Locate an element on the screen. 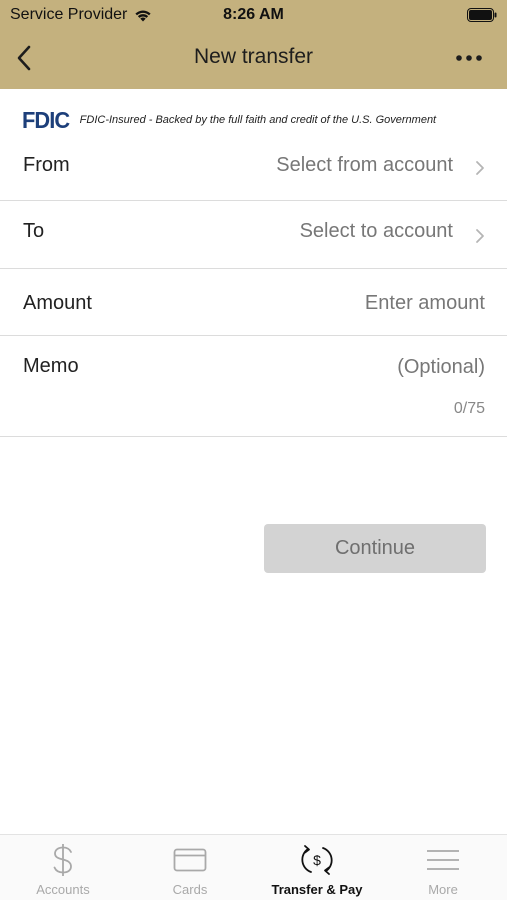  tab-more: More is located at coordinates (443, 867).